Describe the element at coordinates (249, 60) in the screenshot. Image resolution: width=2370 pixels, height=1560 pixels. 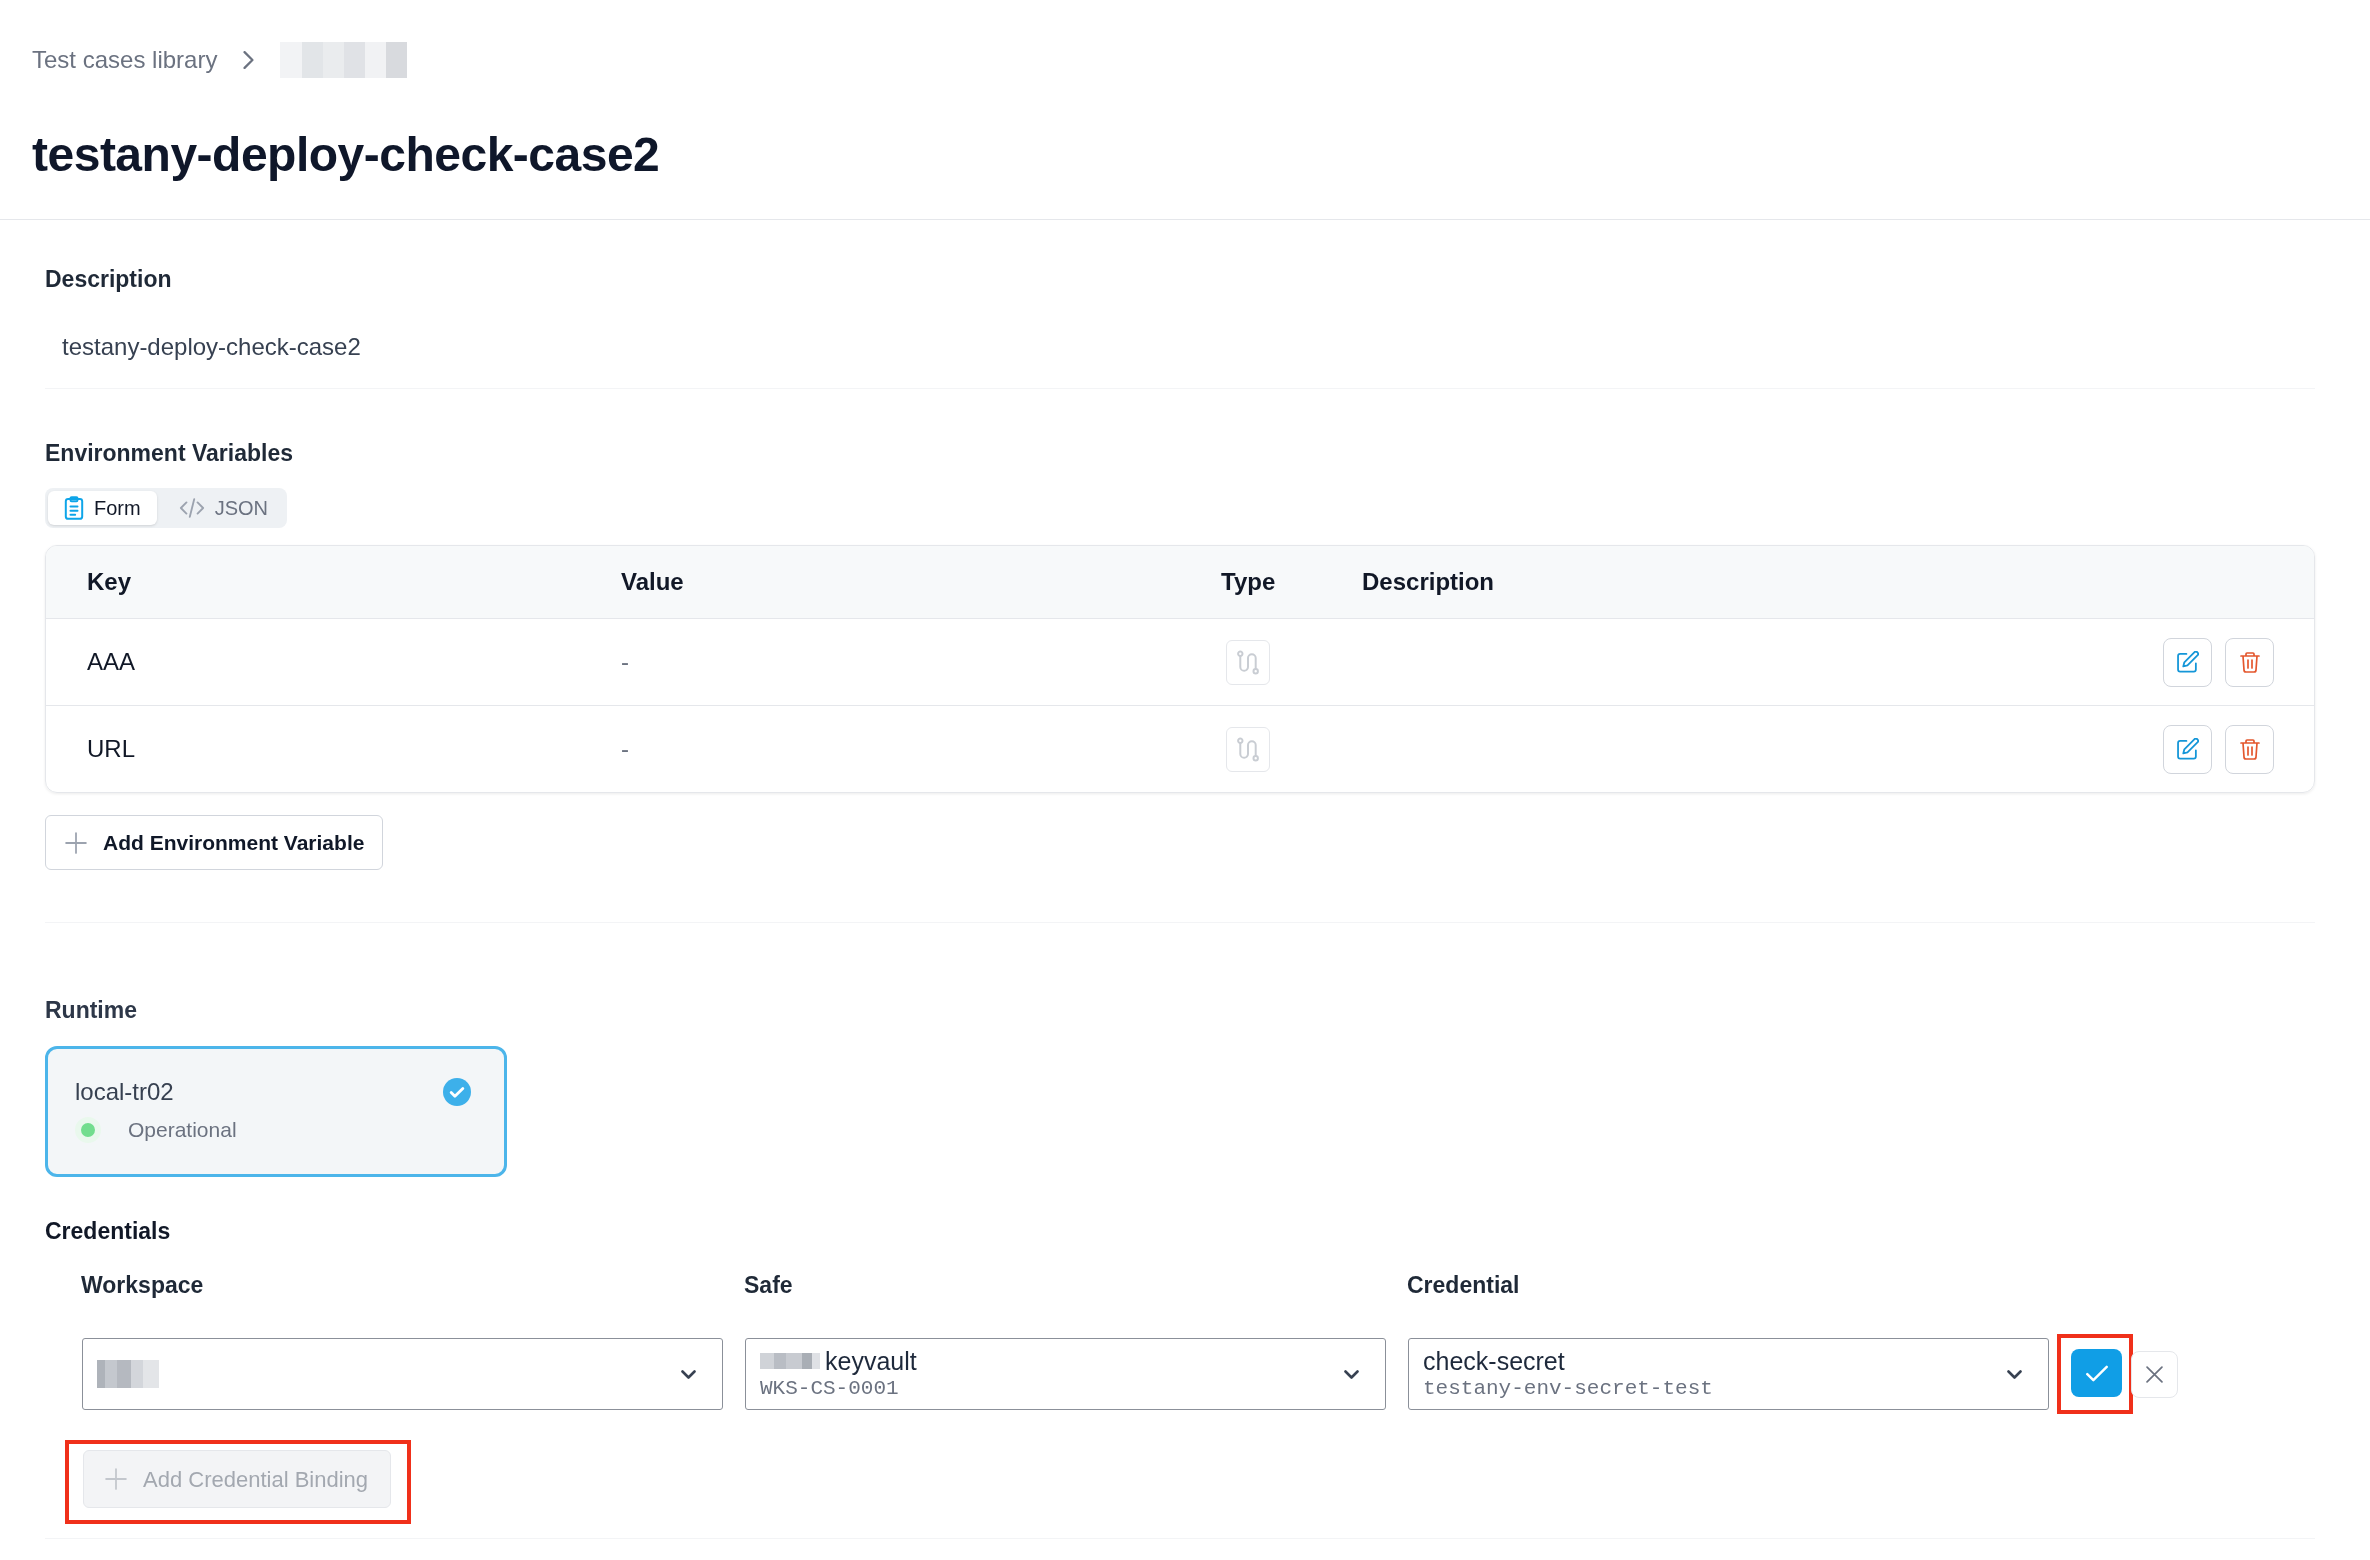
I see `chevron-right-icon` at that location.